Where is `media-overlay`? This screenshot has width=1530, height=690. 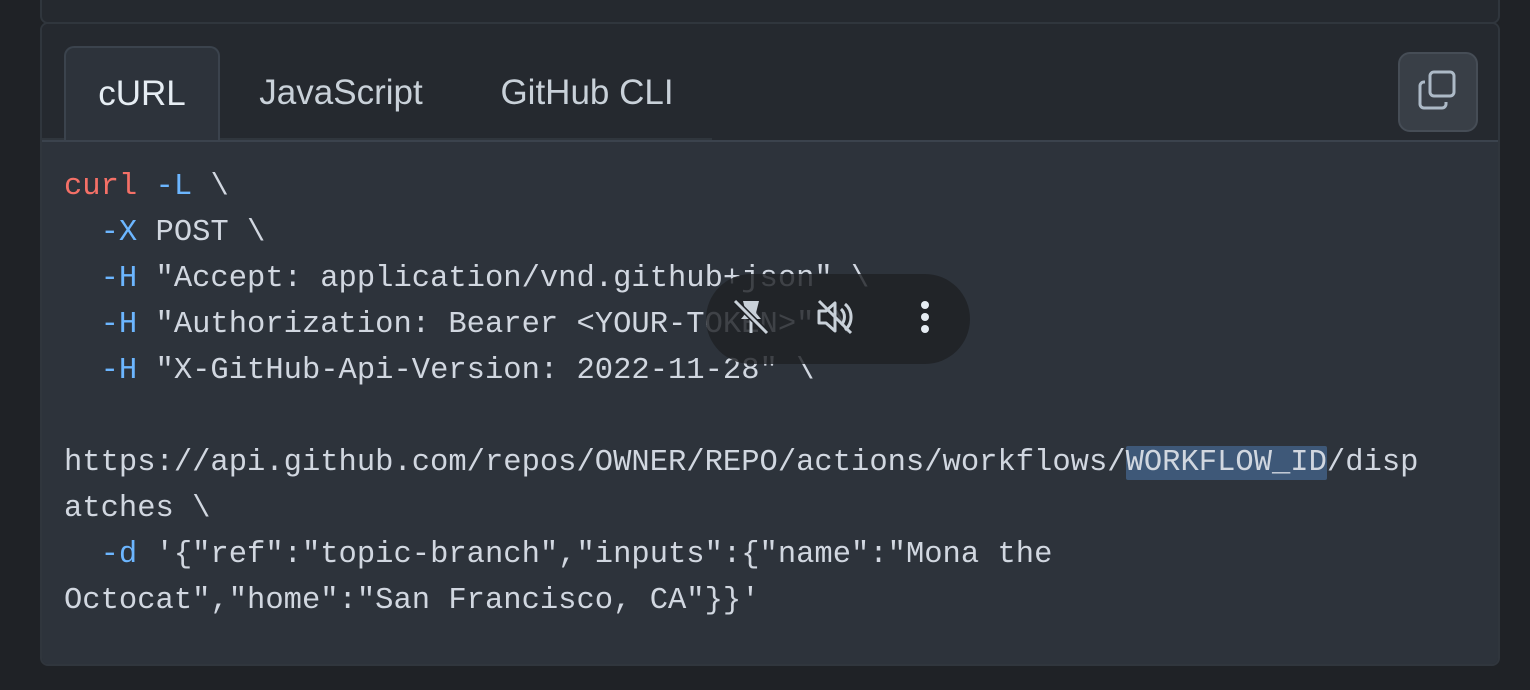
media-overlay is located at coordinates (838, 319).